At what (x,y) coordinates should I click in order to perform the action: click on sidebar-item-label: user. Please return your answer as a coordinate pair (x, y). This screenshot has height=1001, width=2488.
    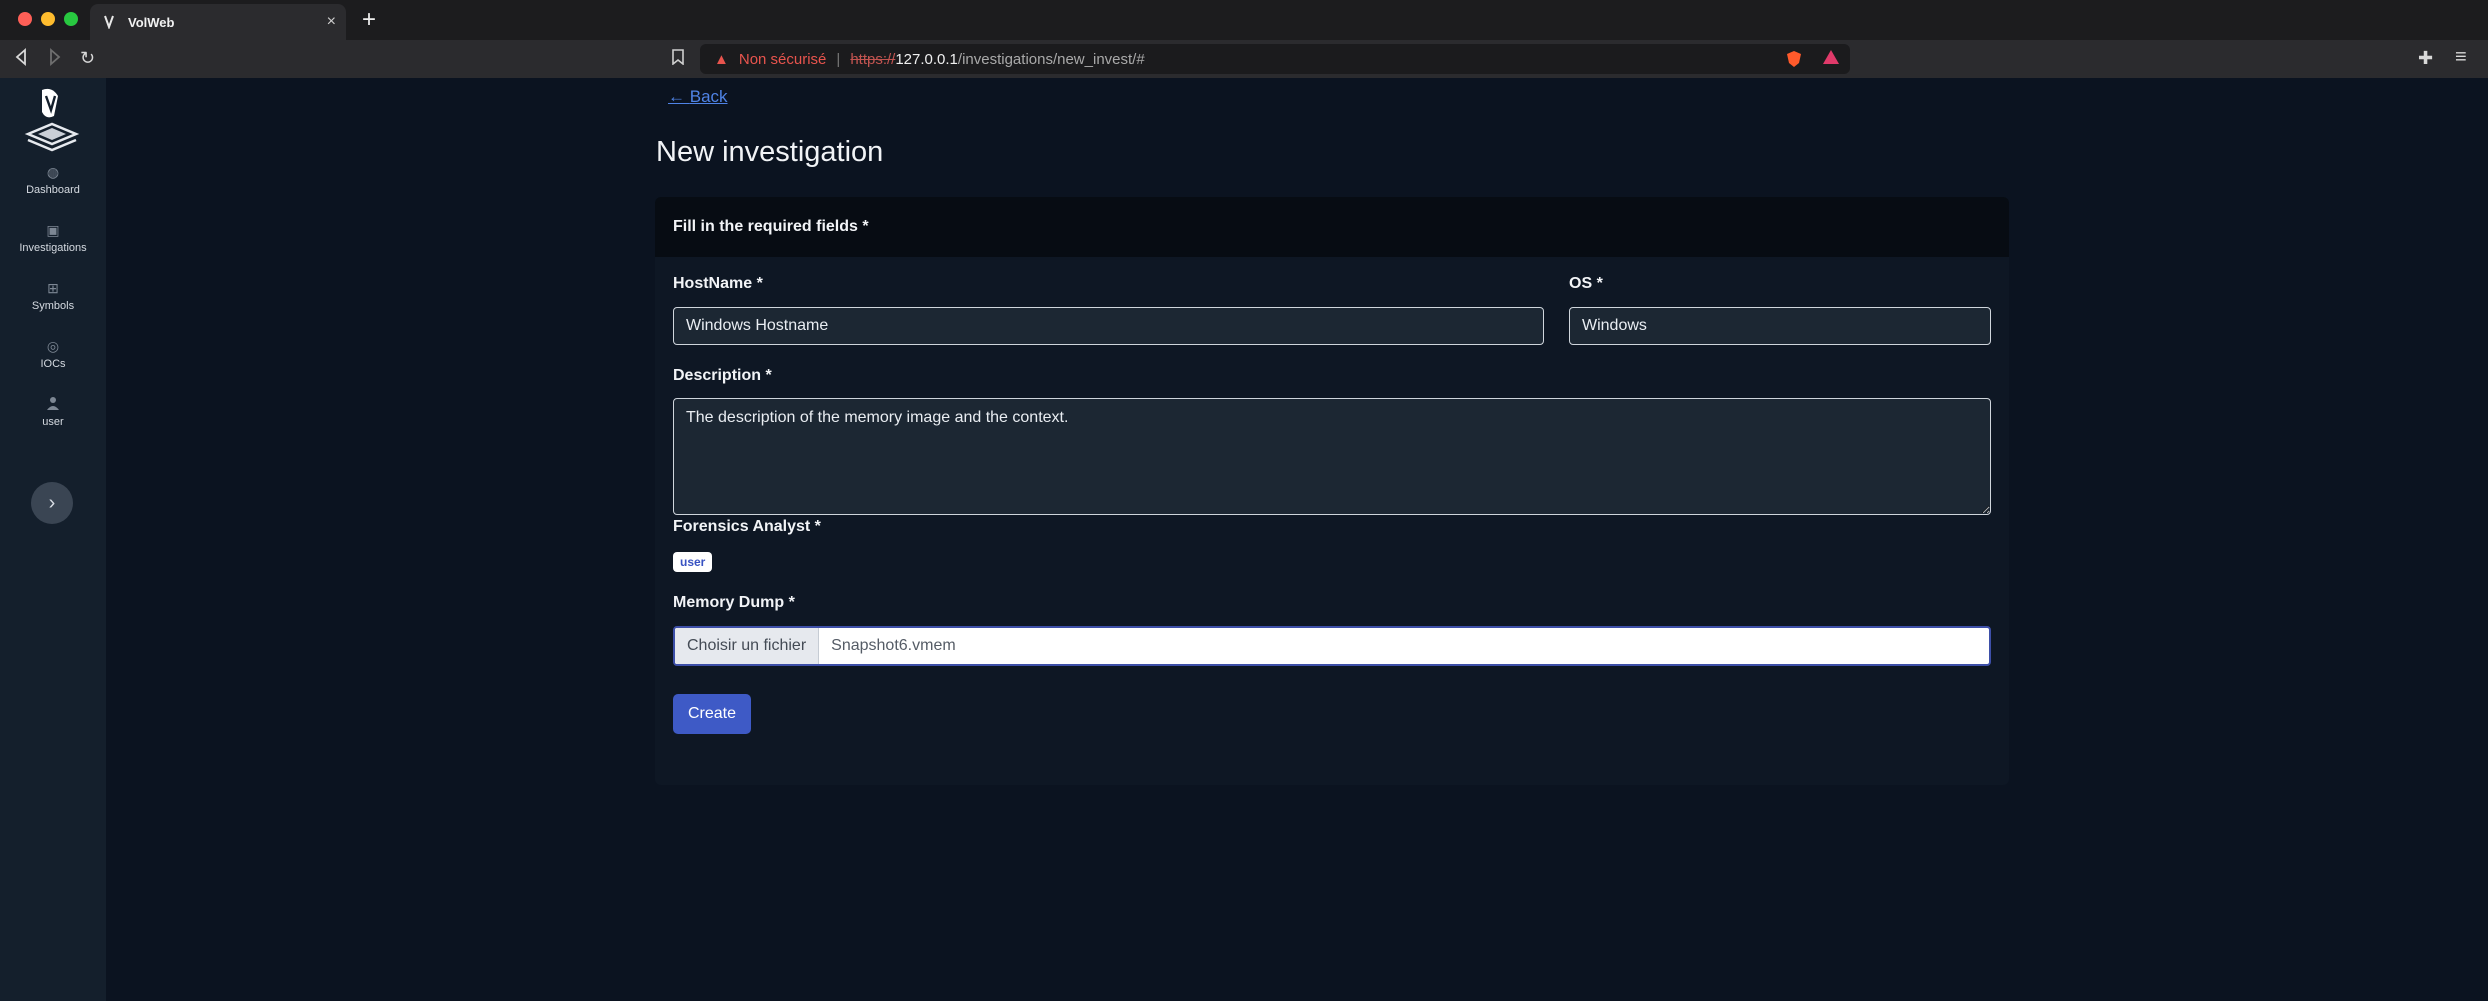
    Looking at the image, I should click on (53, 422).